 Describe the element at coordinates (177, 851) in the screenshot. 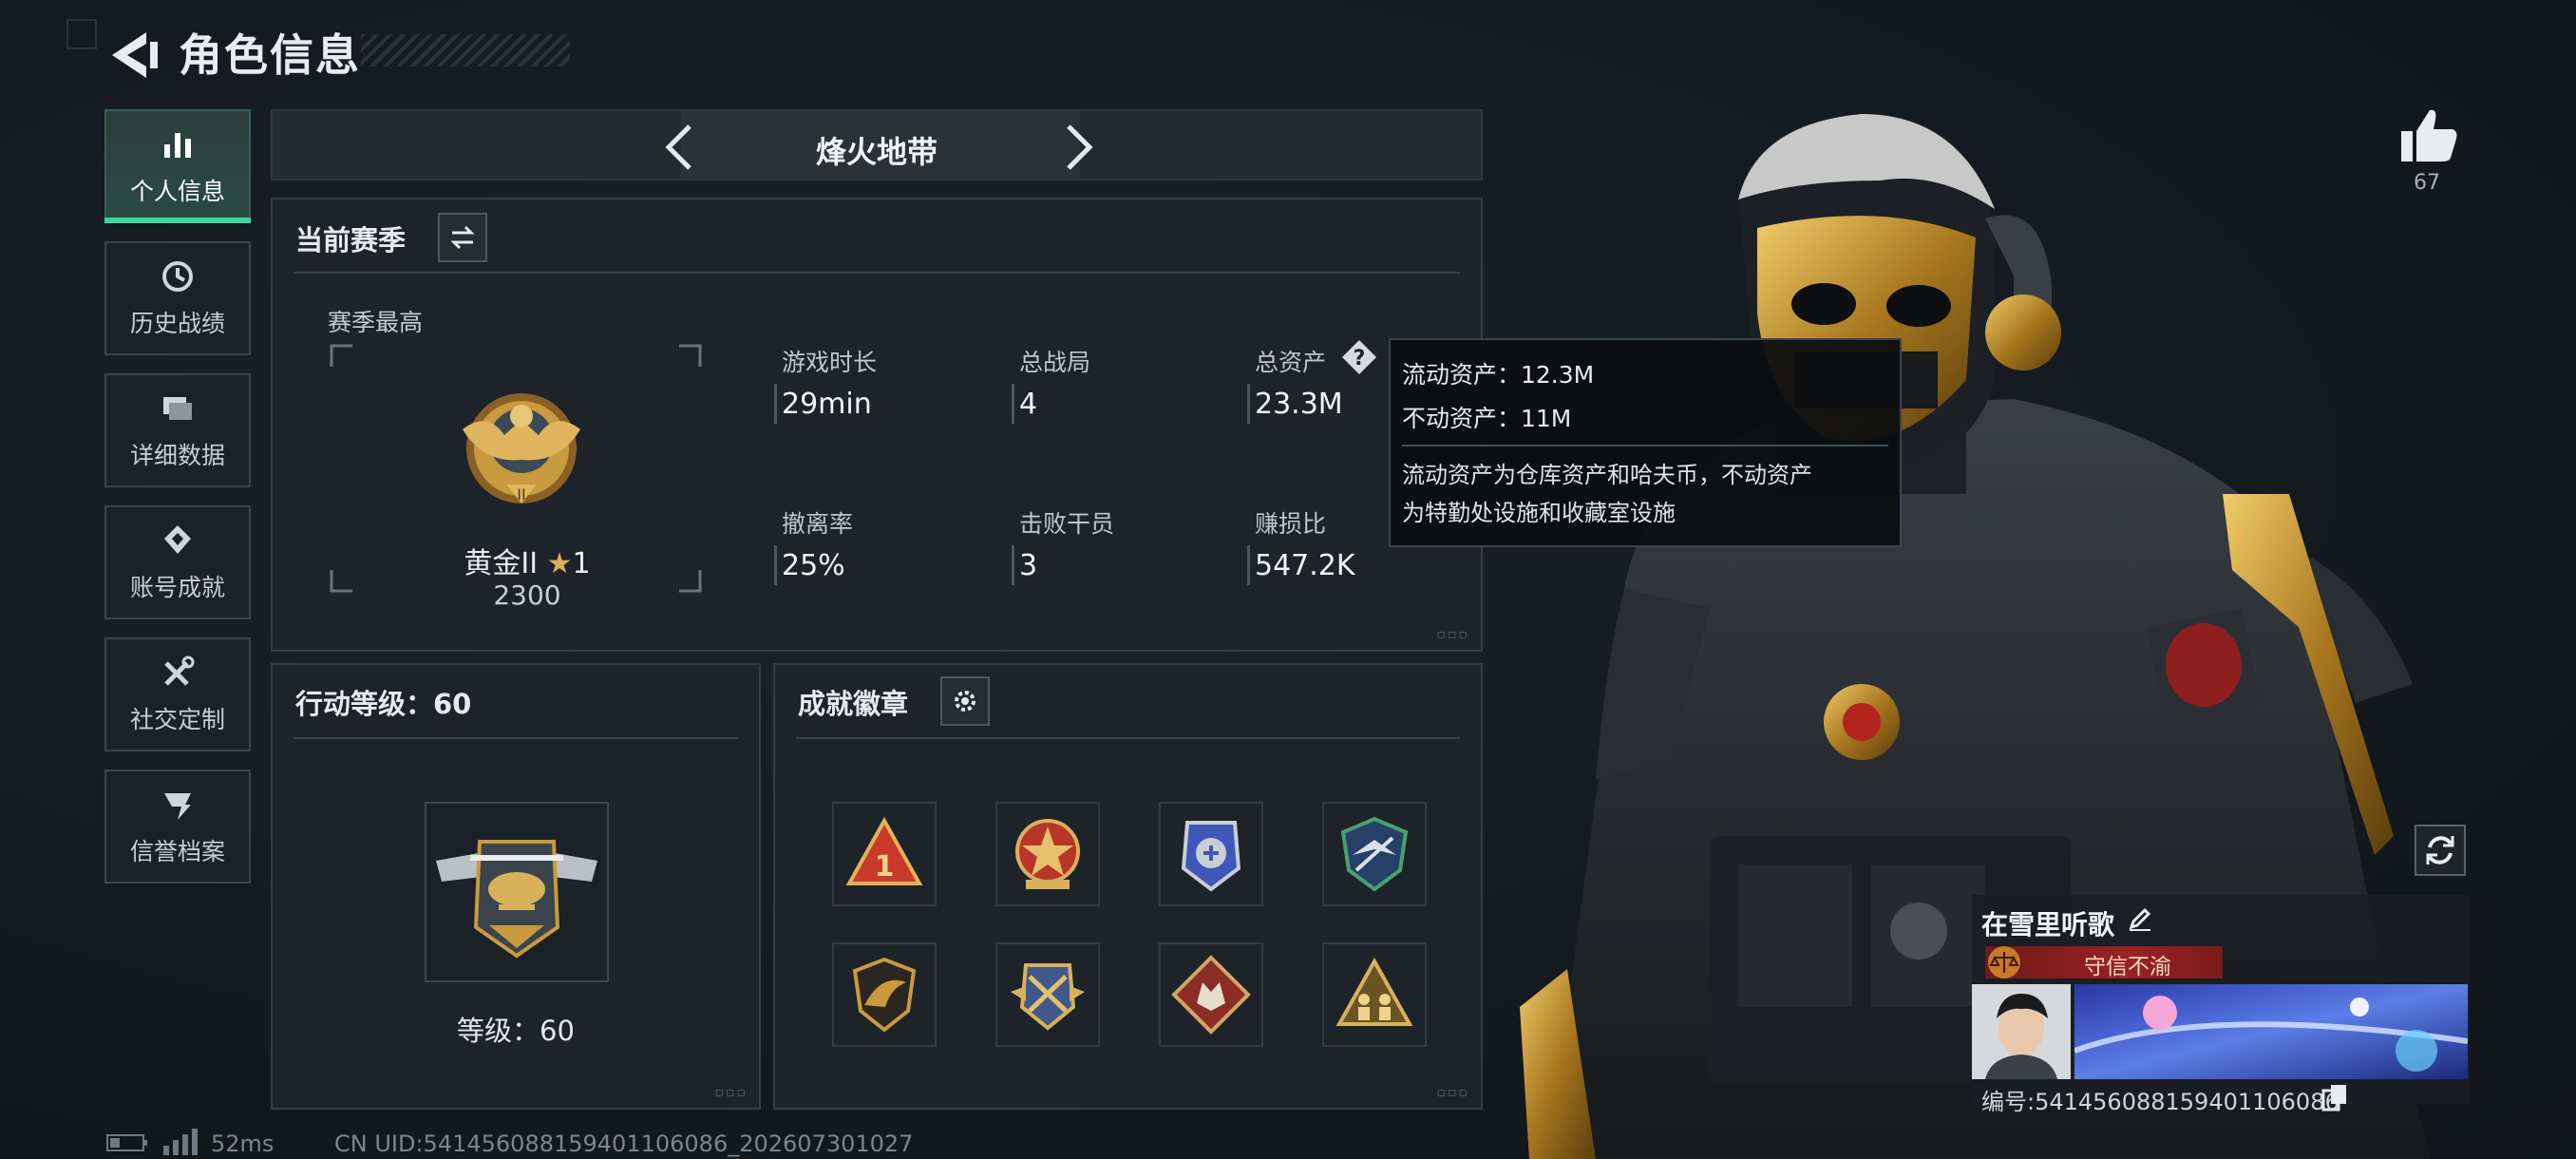

I see `sidebar-item-label: 信誉档案` at that location.